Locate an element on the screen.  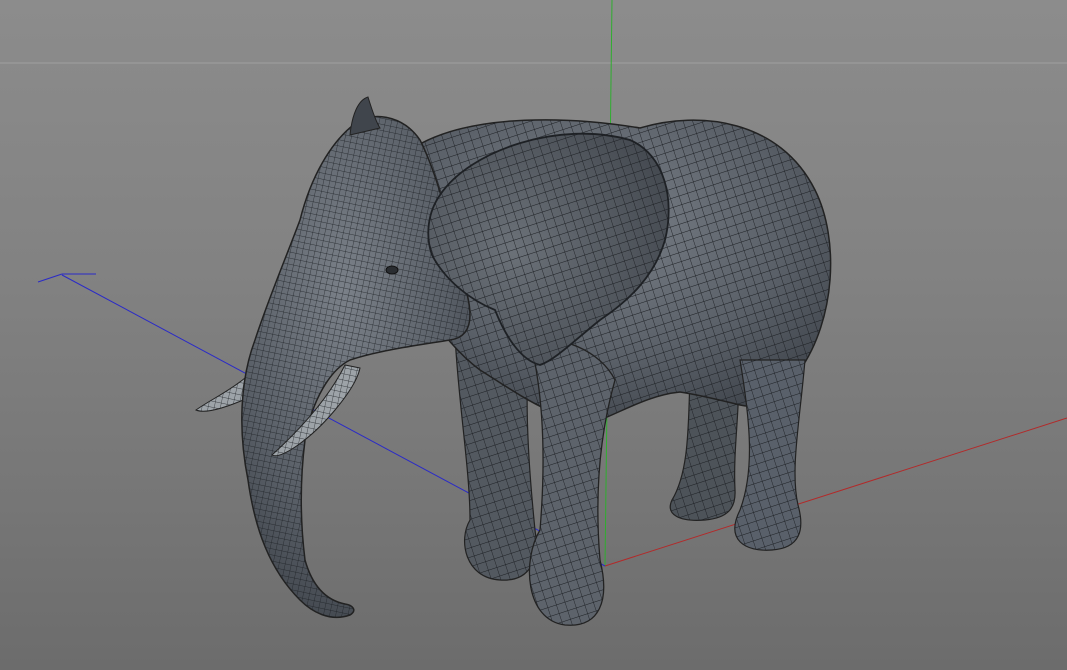
far-tusk is located at coordinates (221, 394).